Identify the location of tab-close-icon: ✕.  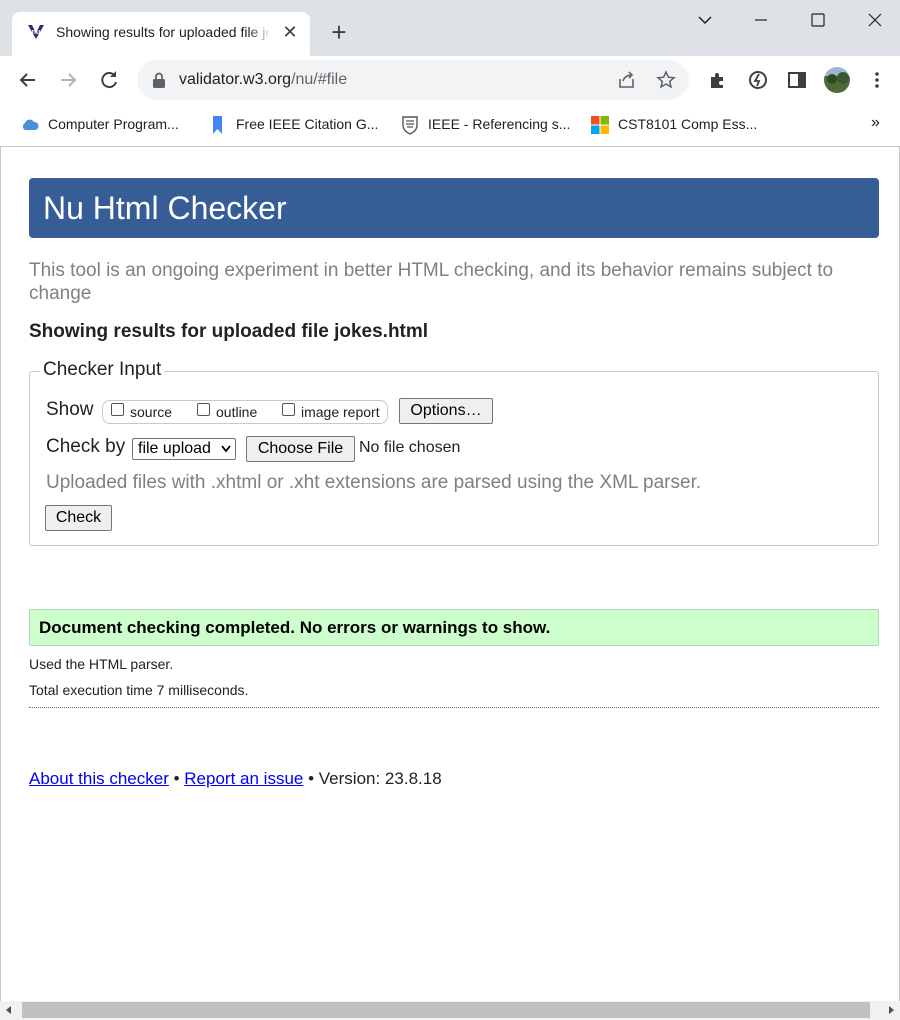
(290, 32).